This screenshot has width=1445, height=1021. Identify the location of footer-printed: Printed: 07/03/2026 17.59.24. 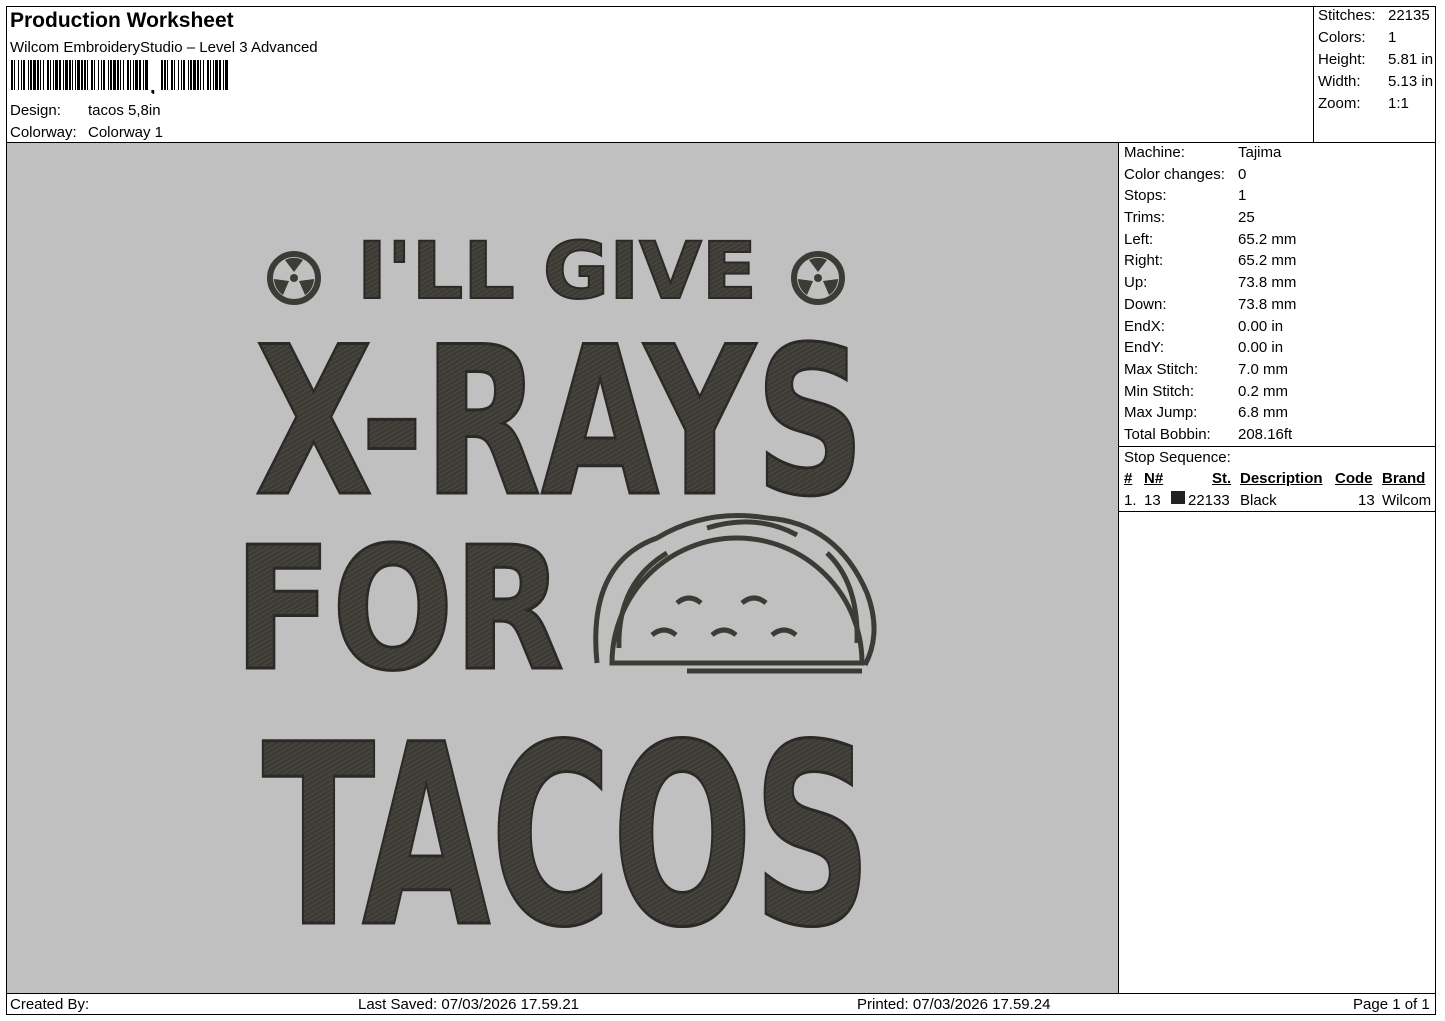
(954, 1004).